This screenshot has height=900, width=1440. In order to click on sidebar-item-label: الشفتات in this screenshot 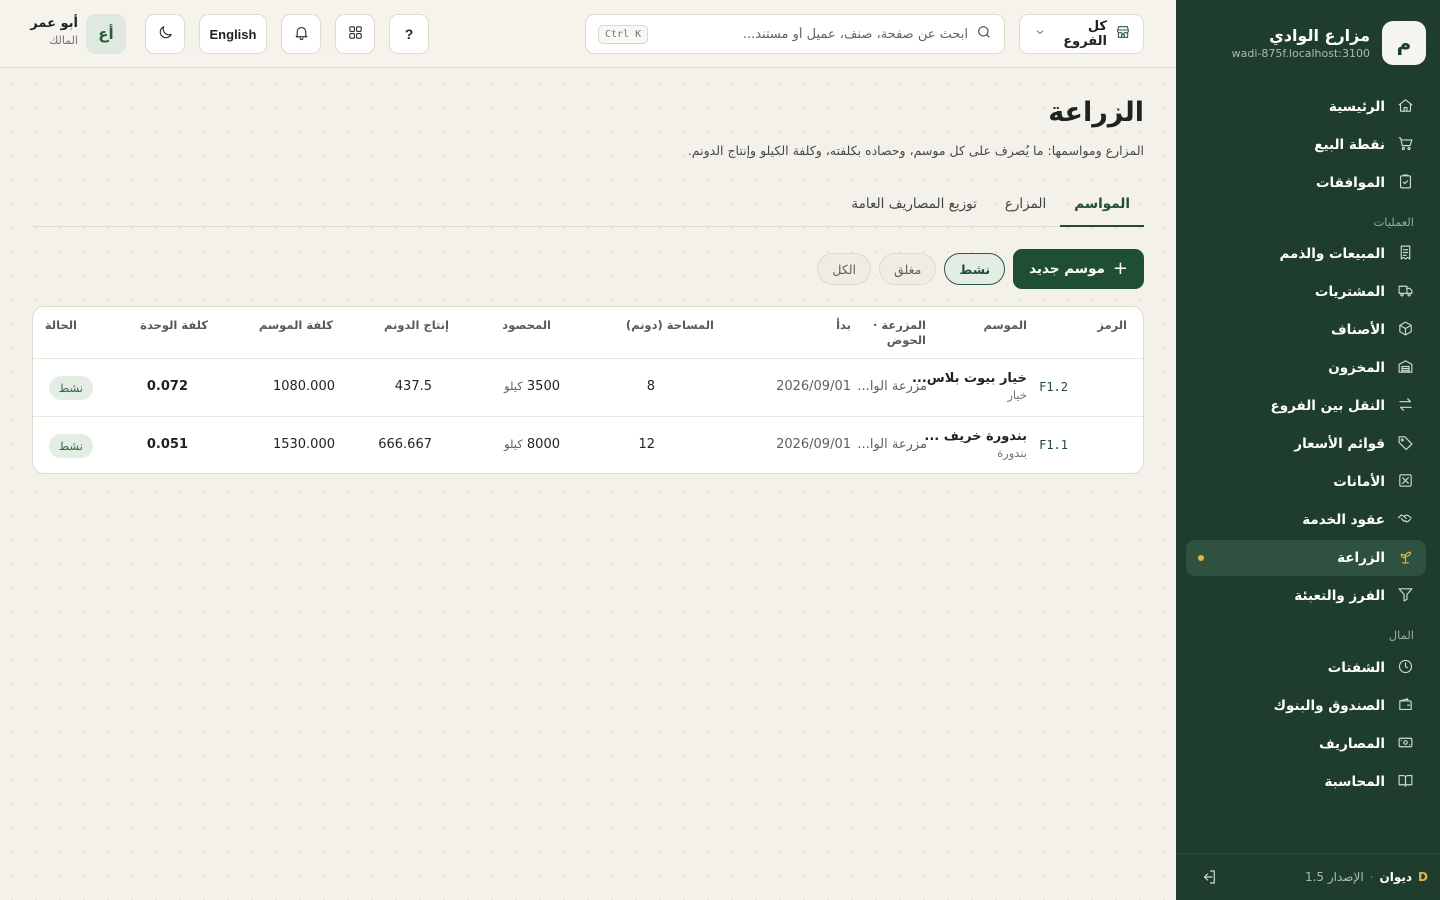, I will do `click(1356, 668)`.